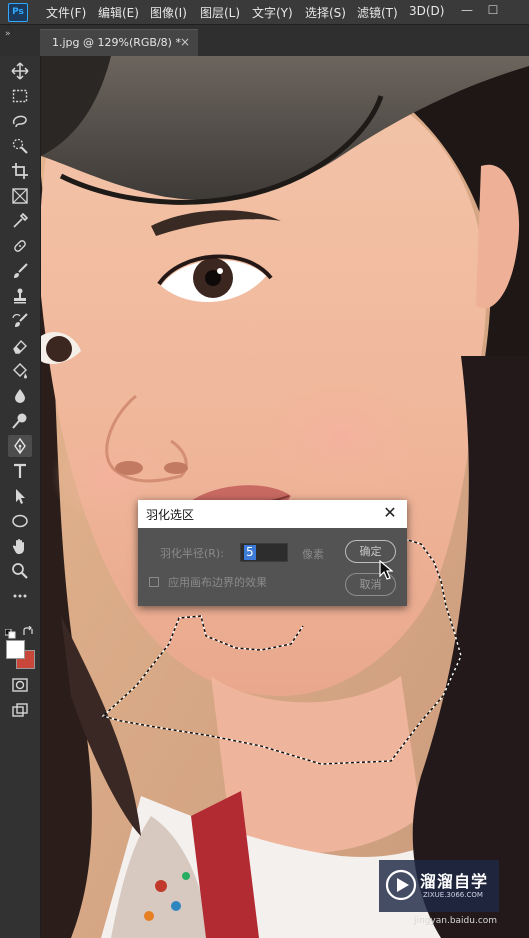  I want to click on more-tools-icon, so click(20, 596).